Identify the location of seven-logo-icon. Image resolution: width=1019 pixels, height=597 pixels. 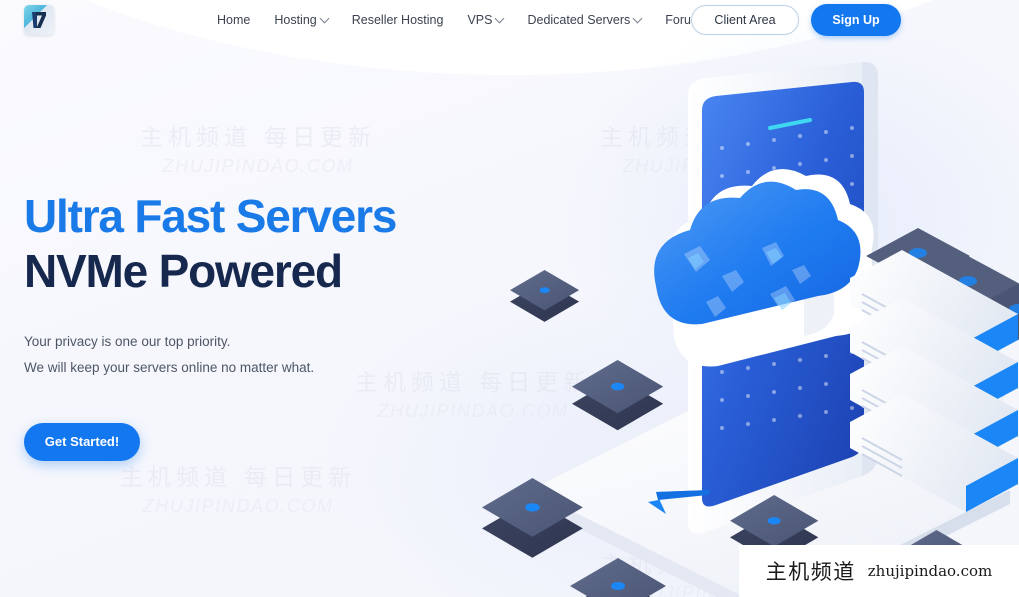
(39, 20).